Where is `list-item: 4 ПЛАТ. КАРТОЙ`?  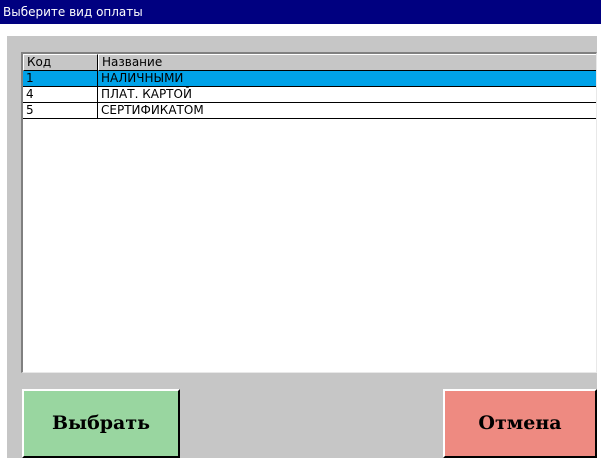 list-item: 4 ПЛАТ. КАРТОЙ is located at coordinates (309, 95).